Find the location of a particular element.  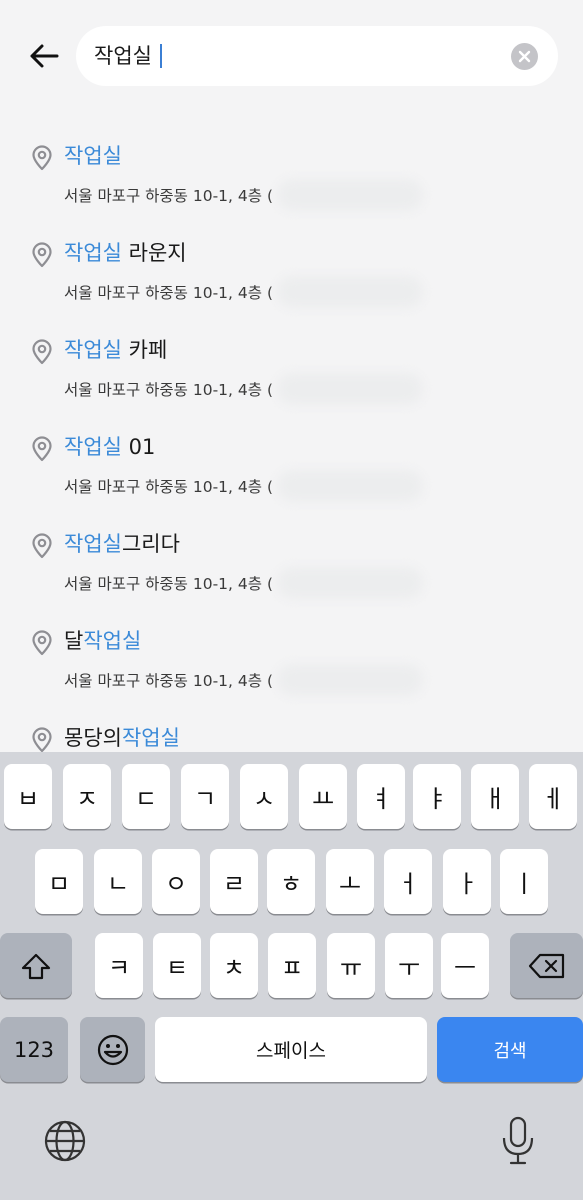

result-title-suffix: 01 is located at coordinates (138, 447).